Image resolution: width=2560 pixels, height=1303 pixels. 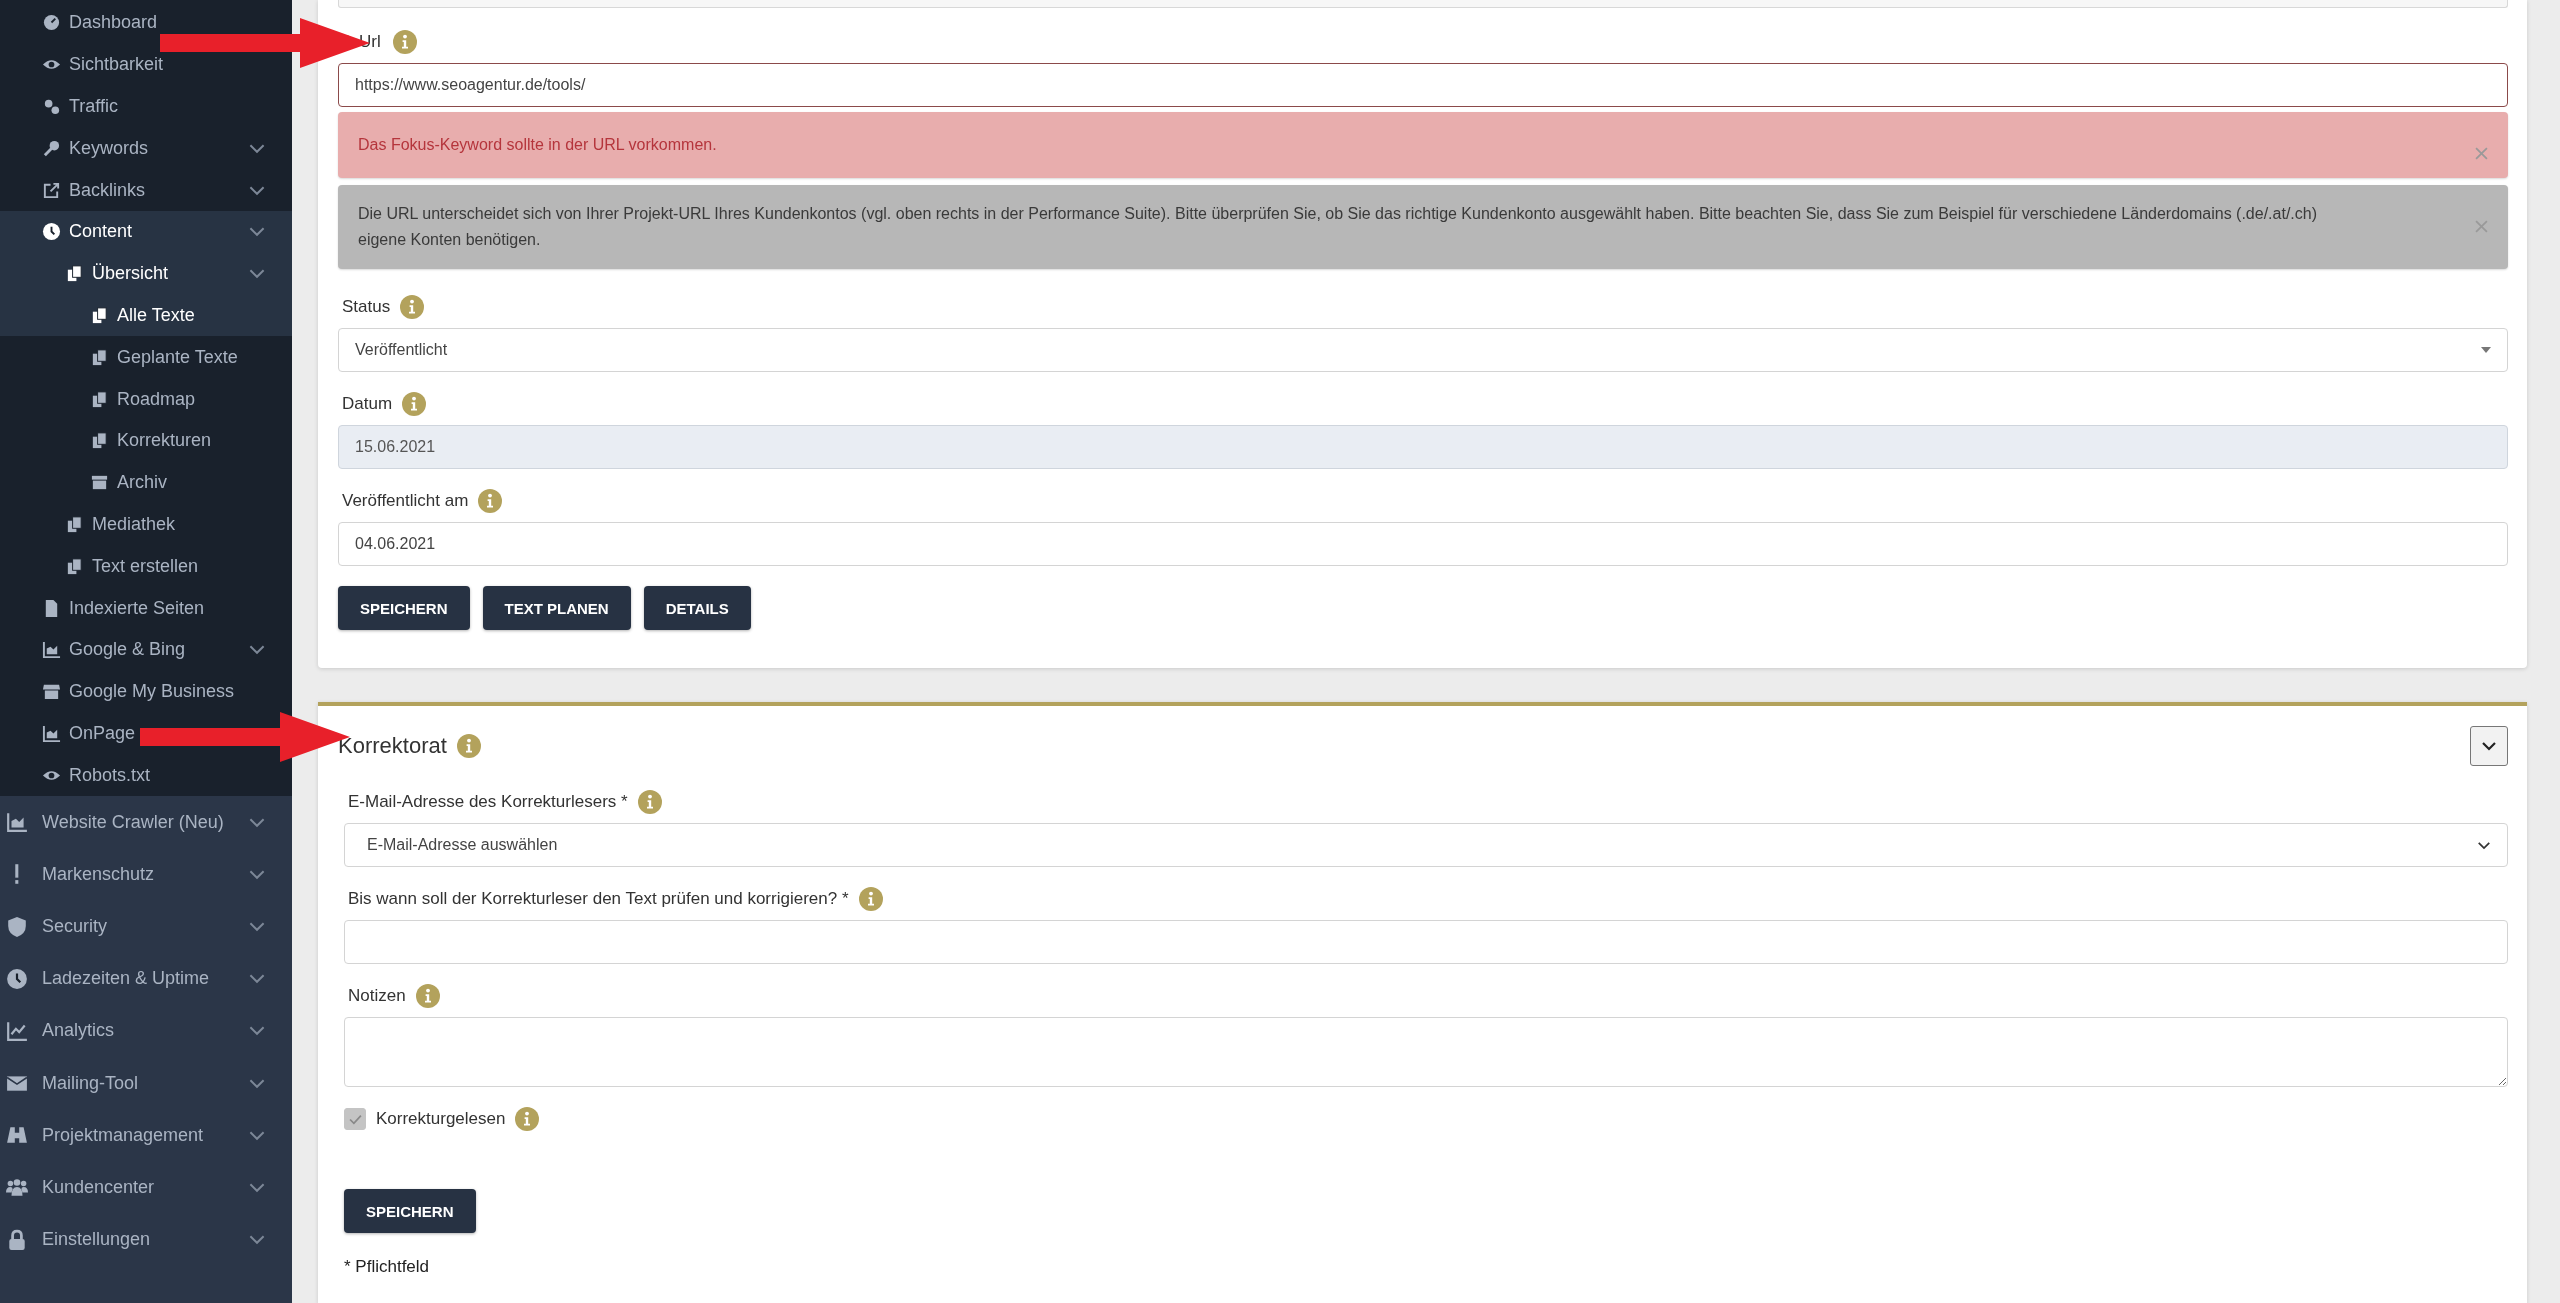 What do you see at coordinates (51, 692) in the screenshot?
I see `store-icon` at bounding box center [51, 692].